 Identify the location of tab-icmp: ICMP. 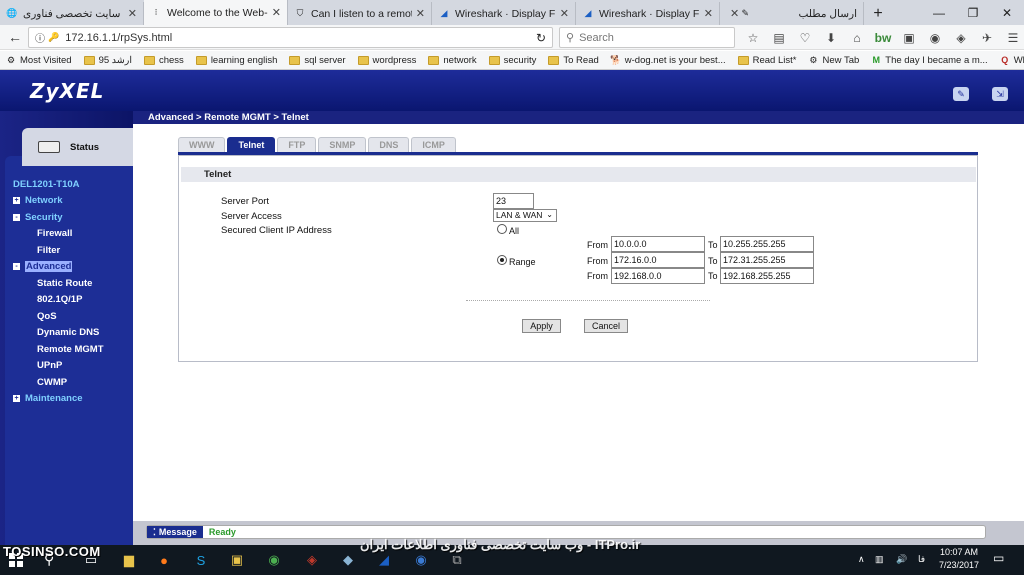
(433, 144).